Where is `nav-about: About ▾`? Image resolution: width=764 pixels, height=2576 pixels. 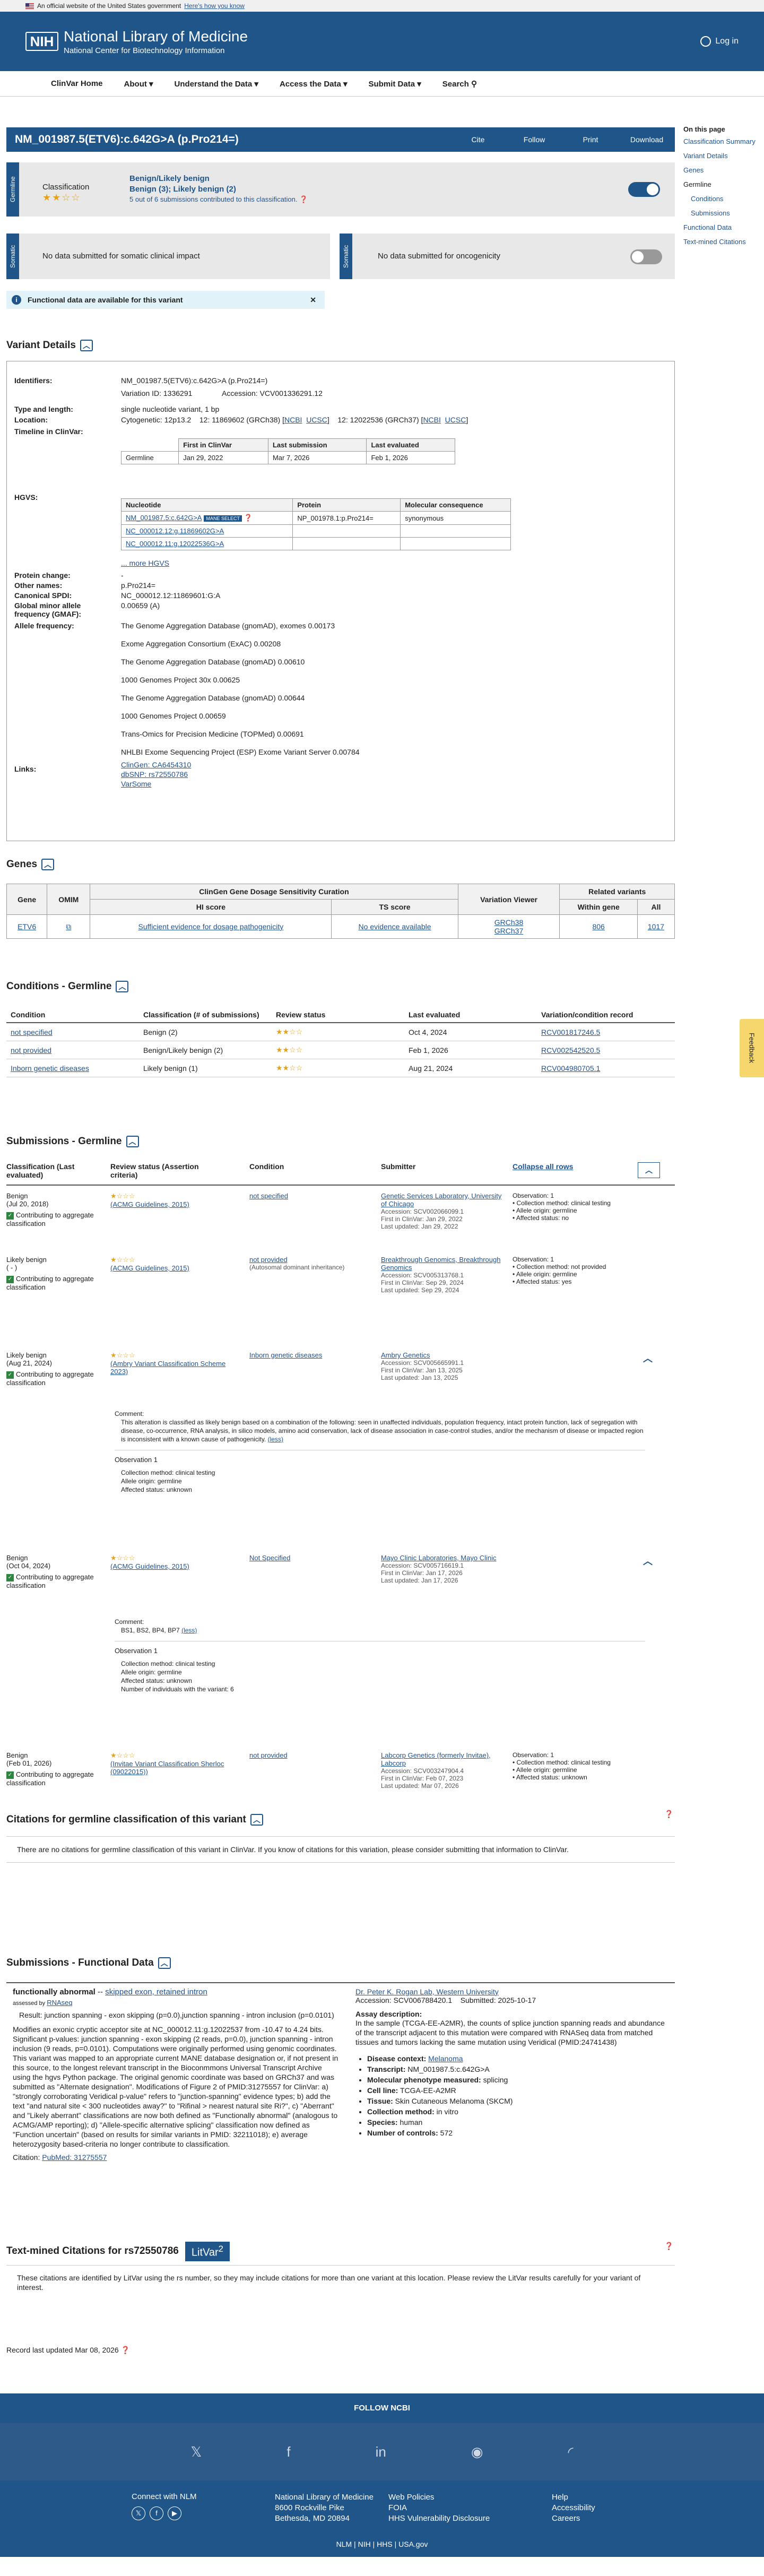 nav-about: About ▾ is located at coordinates (138, 84).